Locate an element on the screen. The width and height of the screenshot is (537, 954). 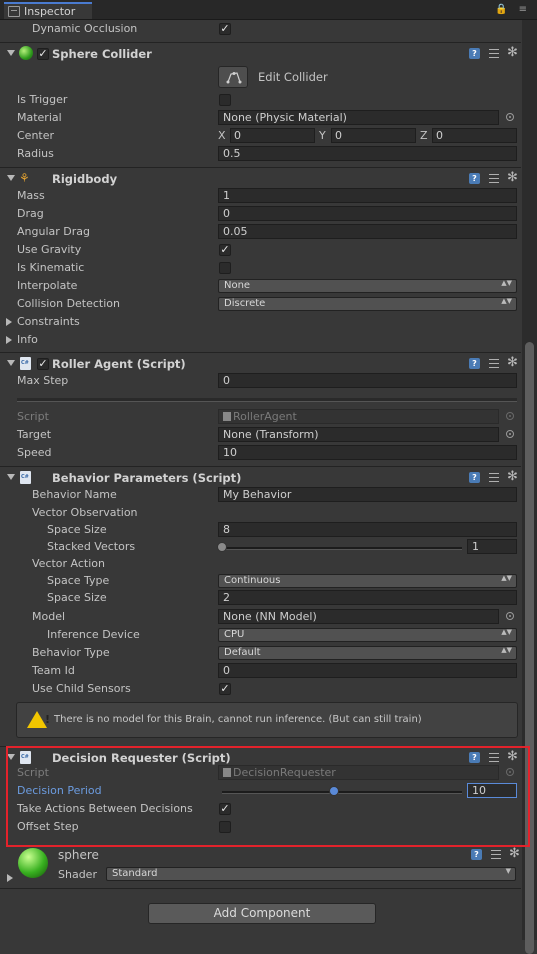
is-kinematic-checkbox is located at coordinates (225, 268).